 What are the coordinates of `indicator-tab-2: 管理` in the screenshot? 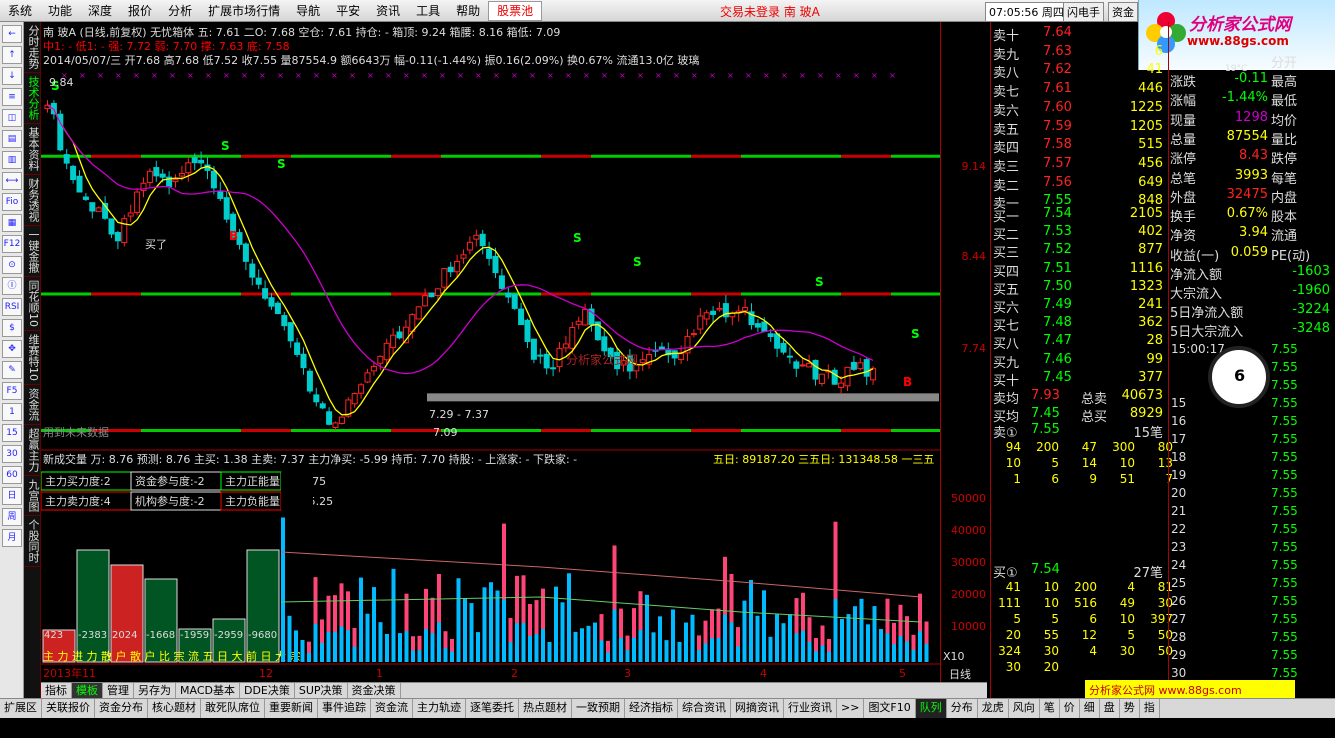 It's located at (118, 690).